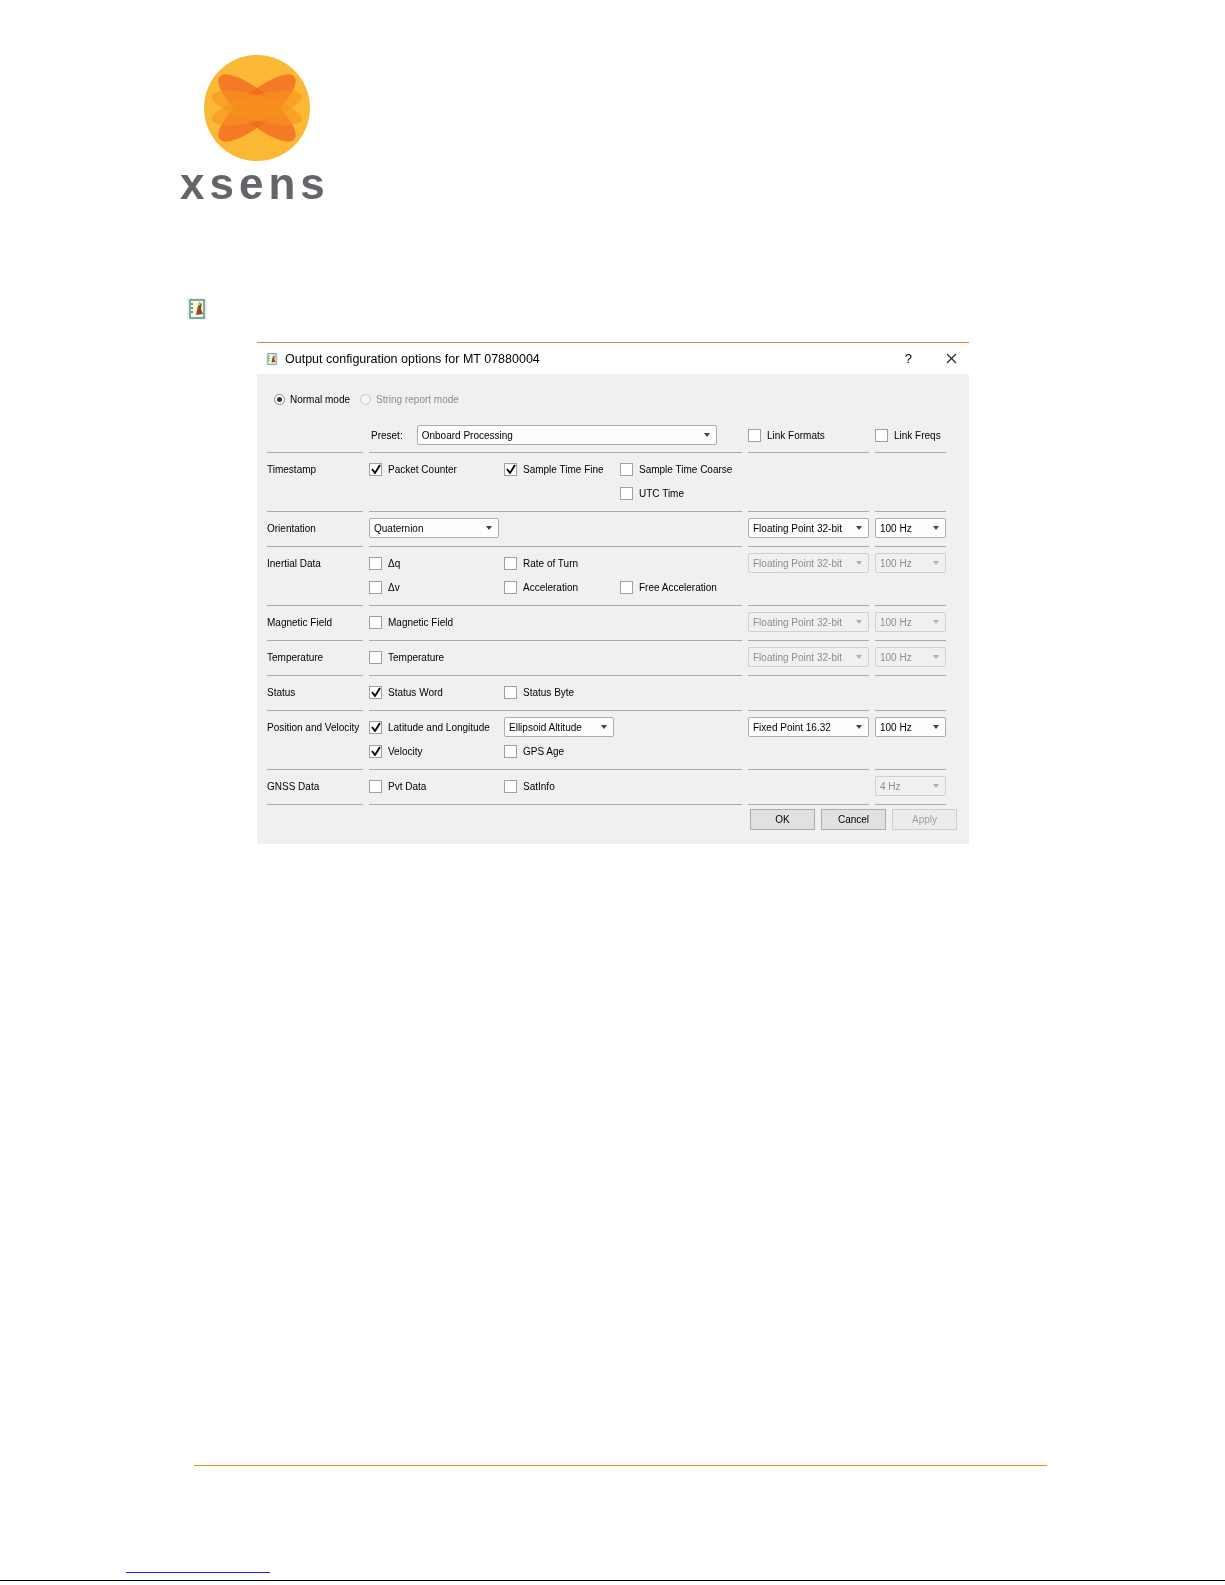 This screenshot has height=1585, width=1225. What do you see at coordinates (405, 751) in the screenshot?
I see `checkbox-label: Velocity` at bounding box center [405, 751].